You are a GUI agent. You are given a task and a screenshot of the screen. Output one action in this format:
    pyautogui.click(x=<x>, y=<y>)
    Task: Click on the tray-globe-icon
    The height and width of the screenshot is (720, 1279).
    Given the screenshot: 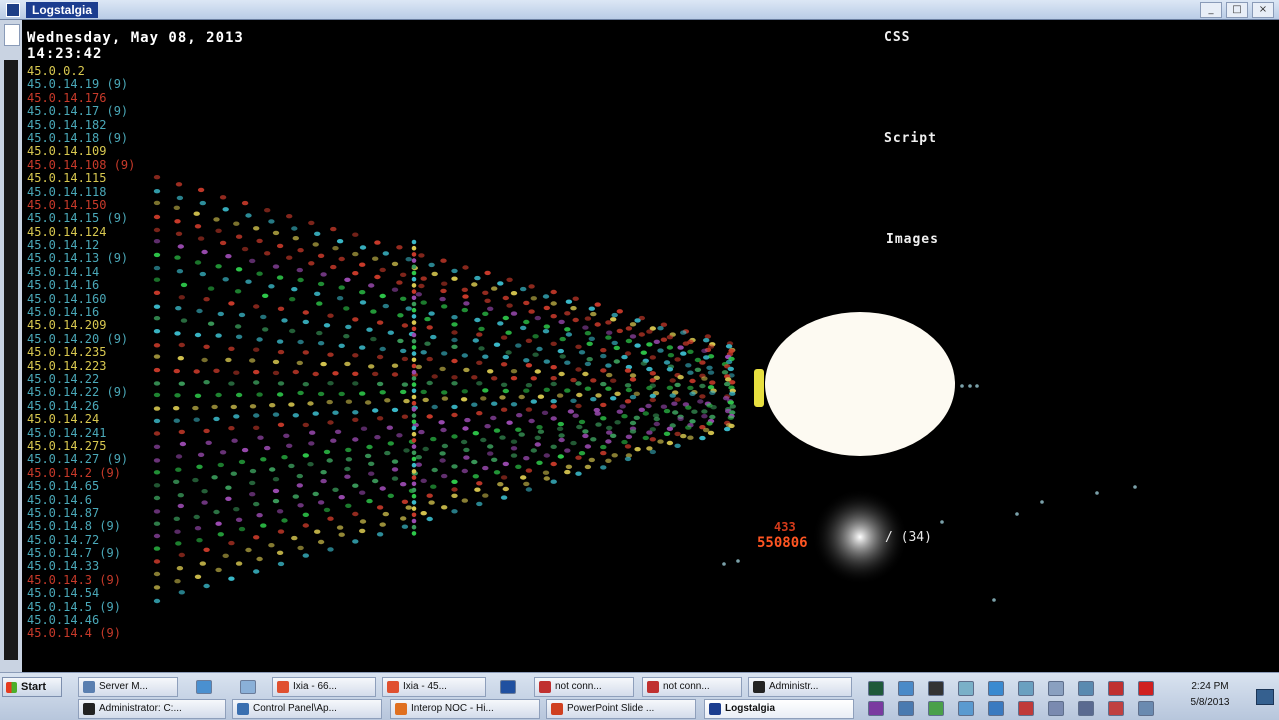 What is the action you would take?
    pyautogui.click(x=996, y=688)
    